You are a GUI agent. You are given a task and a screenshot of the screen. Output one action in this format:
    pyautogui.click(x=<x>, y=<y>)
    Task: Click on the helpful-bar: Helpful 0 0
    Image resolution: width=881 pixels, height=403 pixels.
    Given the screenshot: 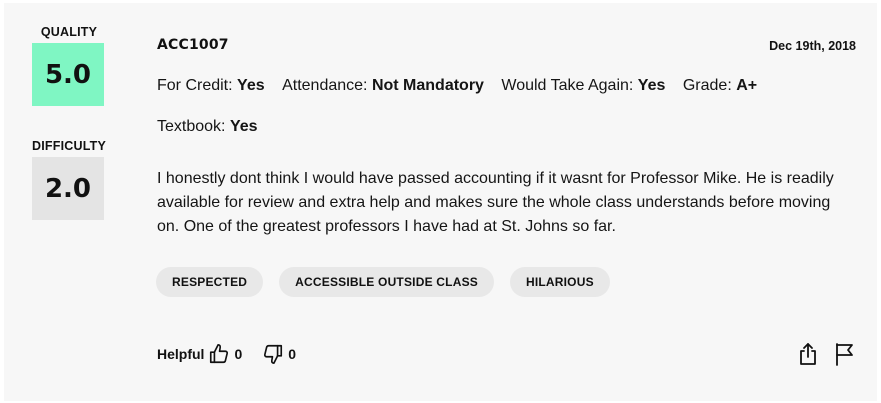 What is the action you would take?
    pyautogui.click(x=236, y=354)
    